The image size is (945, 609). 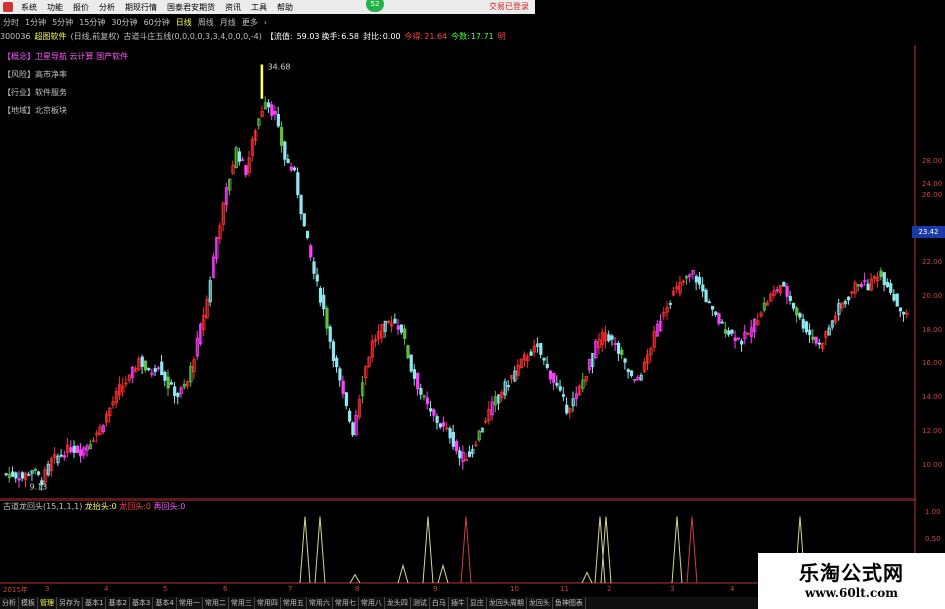 I want to click on tab-analysis: 分析, so click(x=9, y=603).